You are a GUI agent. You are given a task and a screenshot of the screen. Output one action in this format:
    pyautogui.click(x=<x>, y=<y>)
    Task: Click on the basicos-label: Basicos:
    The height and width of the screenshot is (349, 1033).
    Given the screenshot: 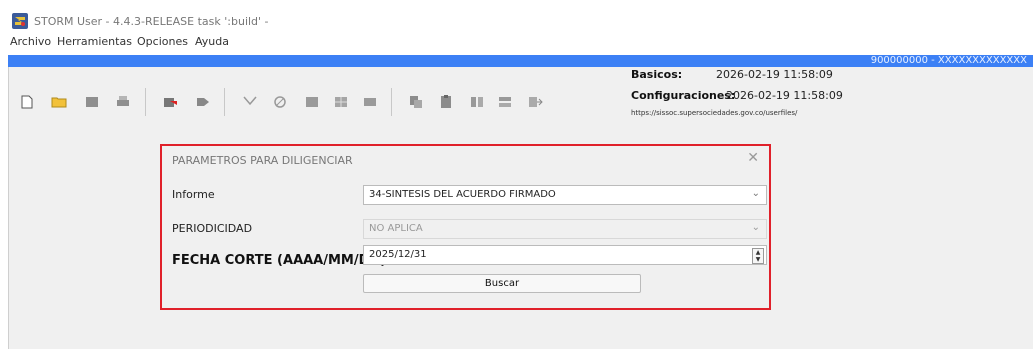 What is the action you would take?
    pyautogui.click(x=657, y=74)
    